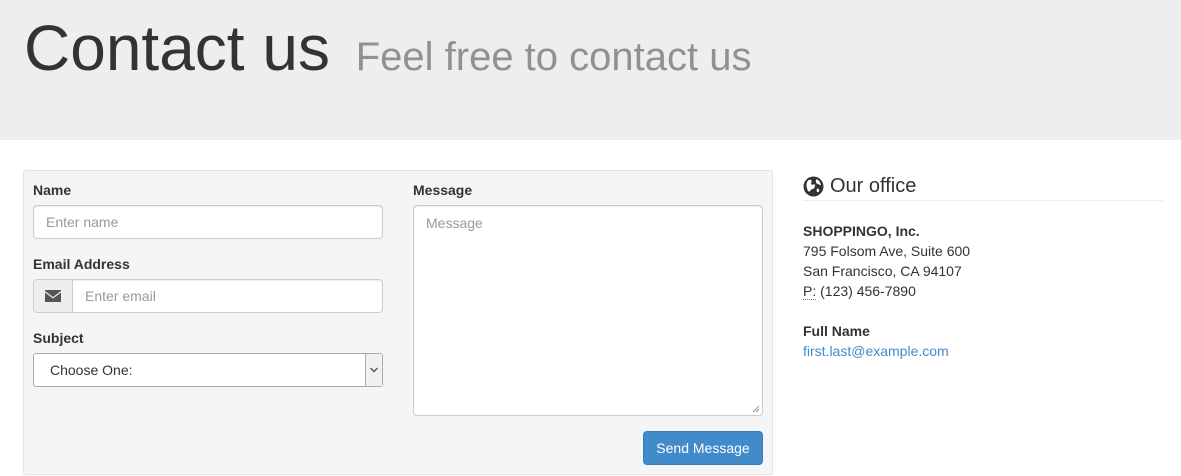  Describe the element at coordinates (52, 190) in the screenshot. I see `name-label: Name` at that location.